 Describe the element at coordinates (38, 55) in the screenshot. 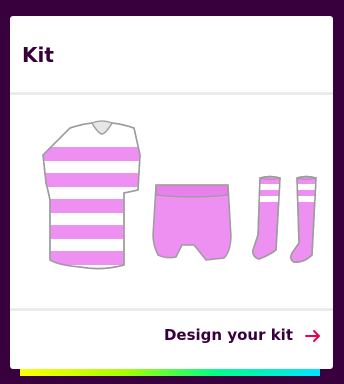

I see `card-title: Kit` at that location.